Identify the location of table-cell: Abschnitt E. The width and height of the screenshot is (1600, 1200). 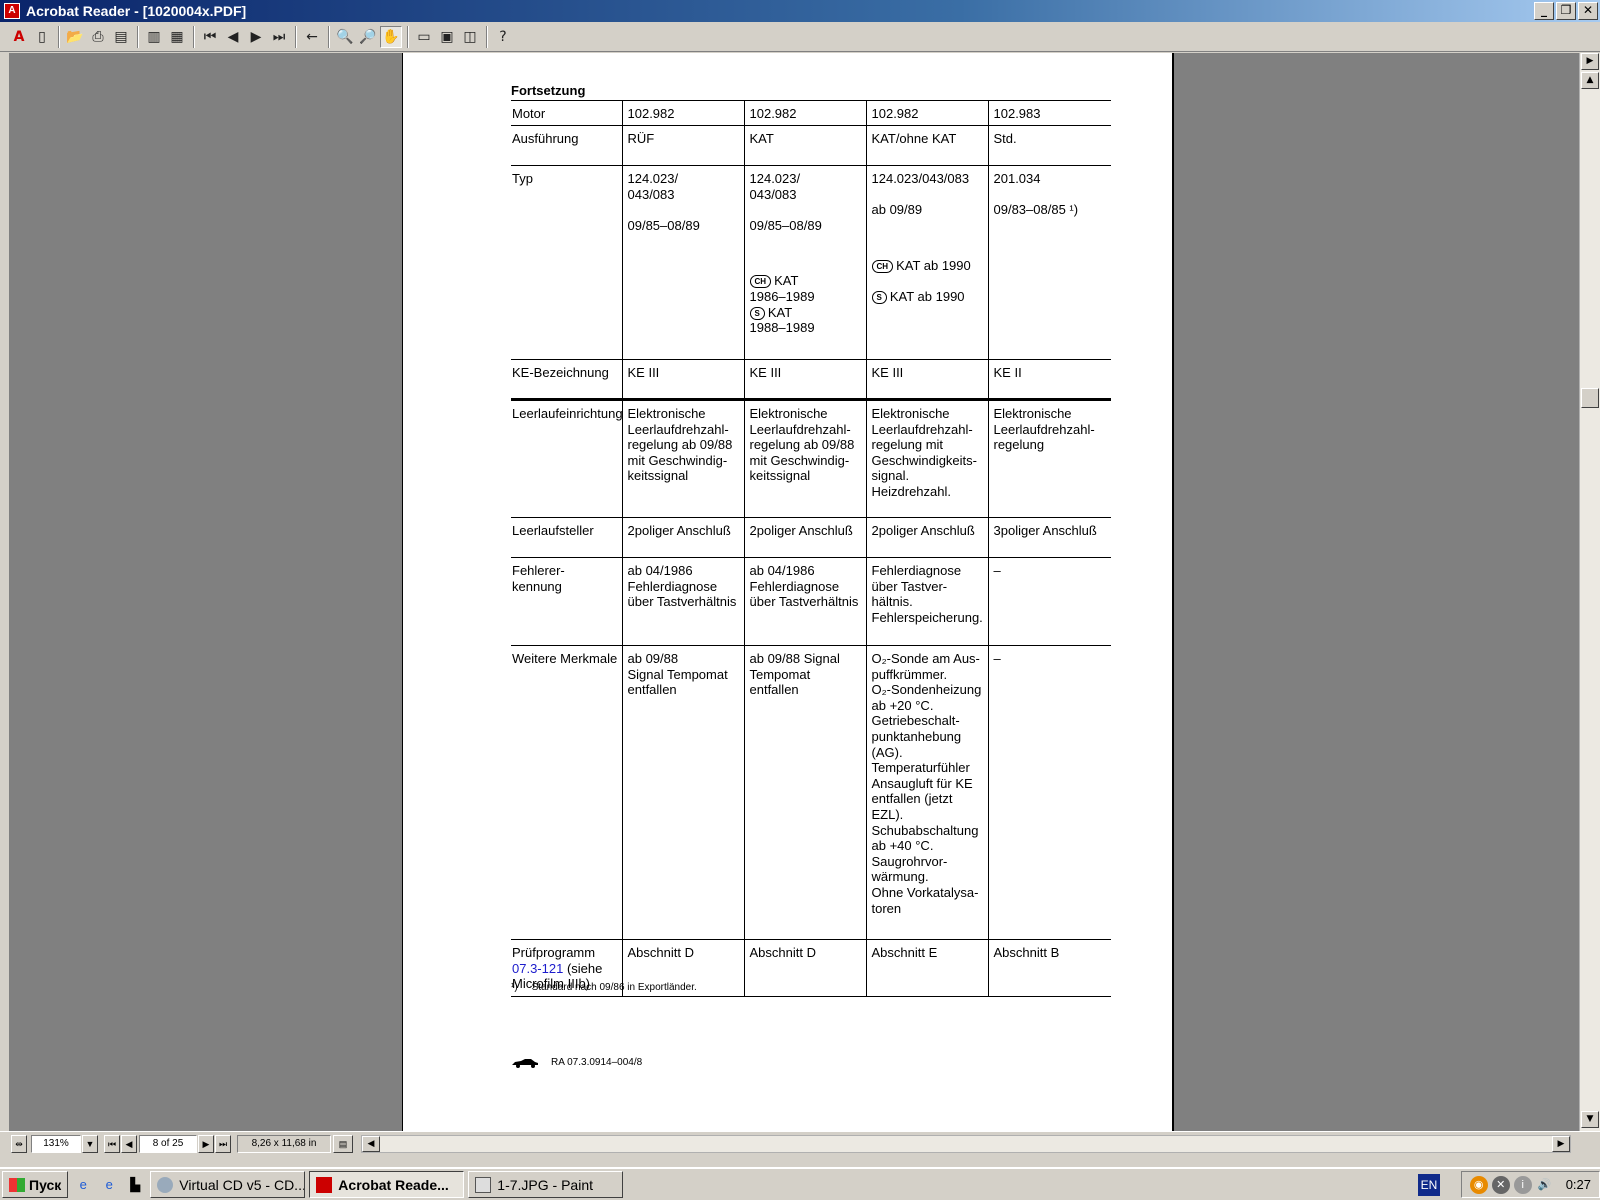
(926, 968).